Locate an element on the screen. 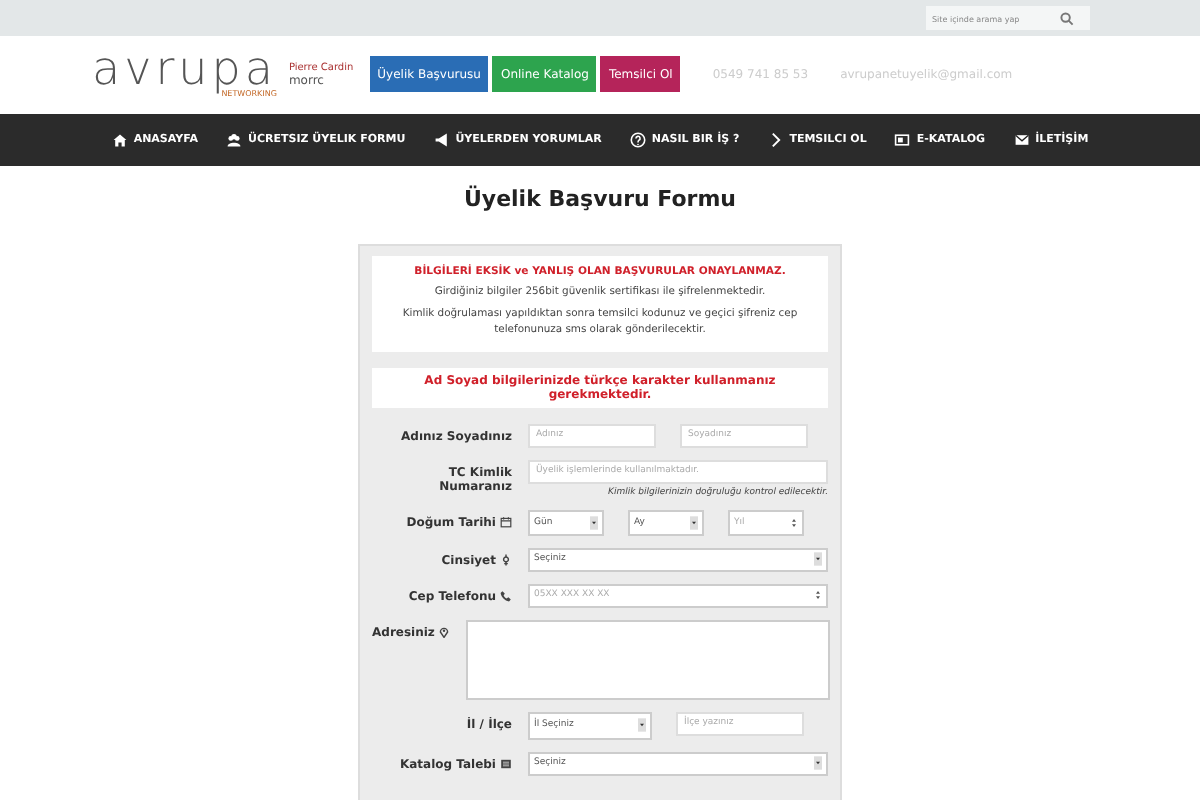  people-icon is located at coordinates (234, 140).